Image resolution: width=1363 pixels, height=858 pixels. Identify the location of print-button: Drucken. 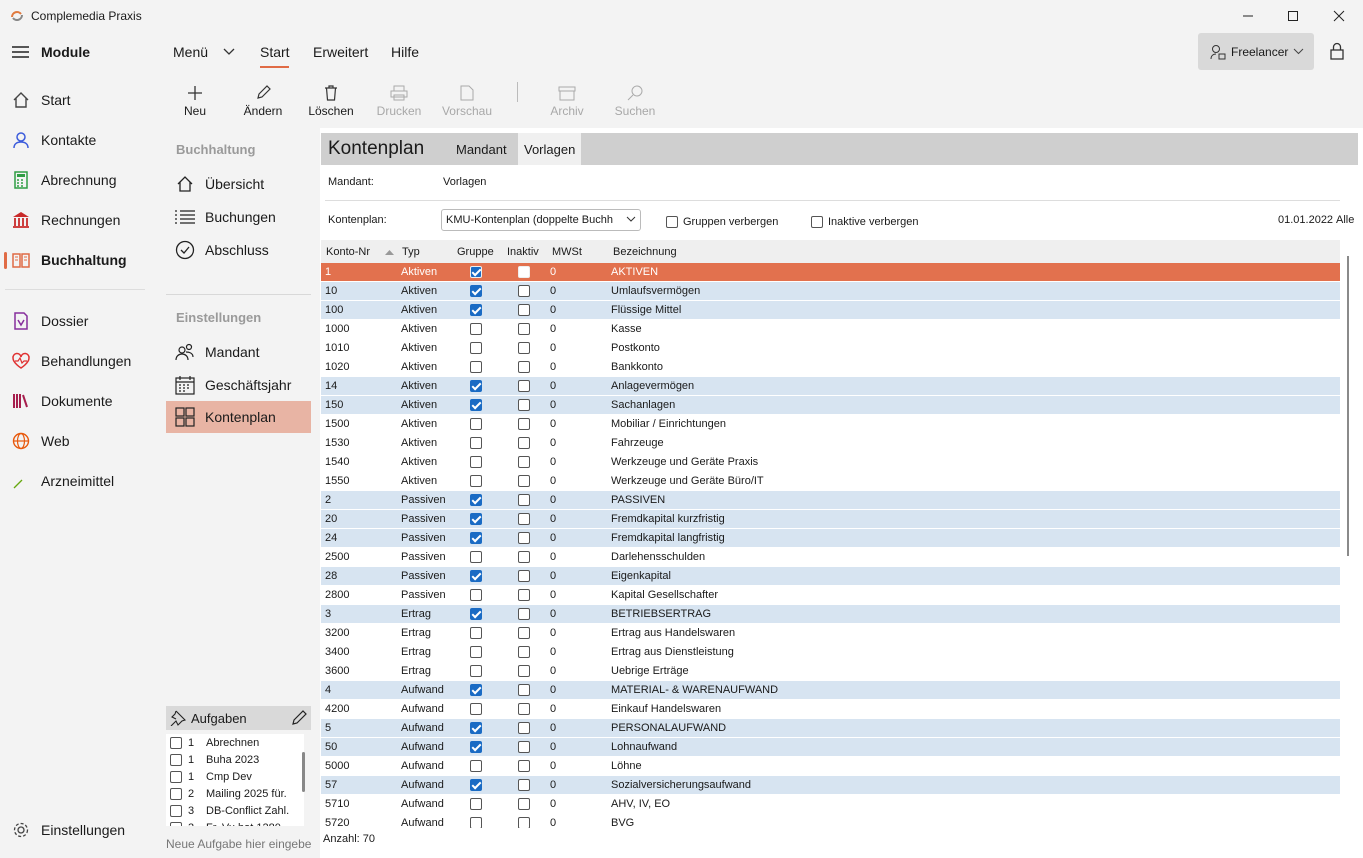
(399, 100).